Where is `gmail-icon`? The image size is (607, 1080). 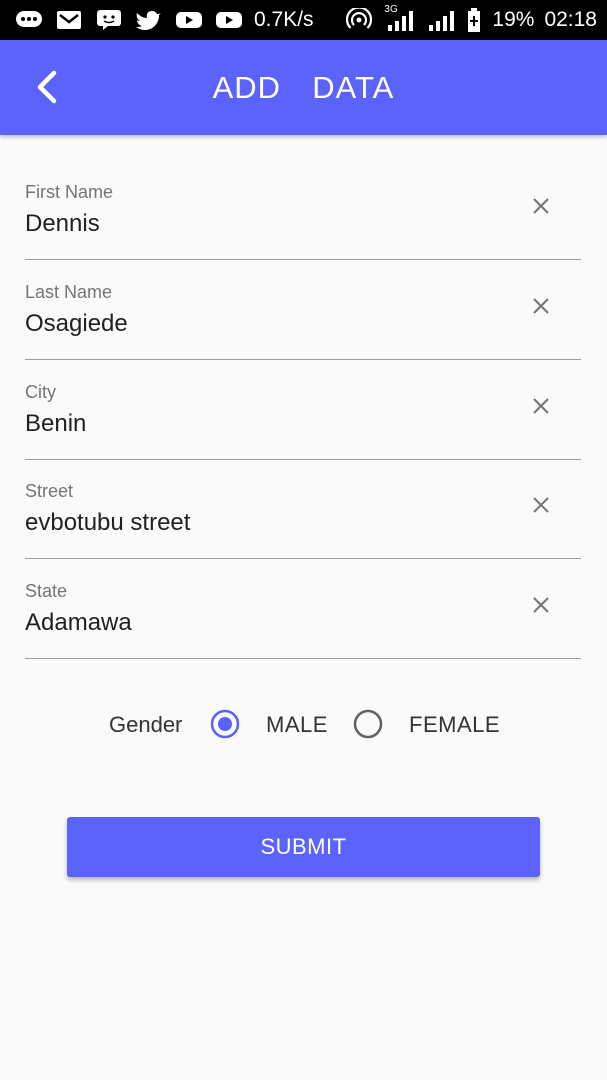 gmail-icon is located at coordinates (69, 20).